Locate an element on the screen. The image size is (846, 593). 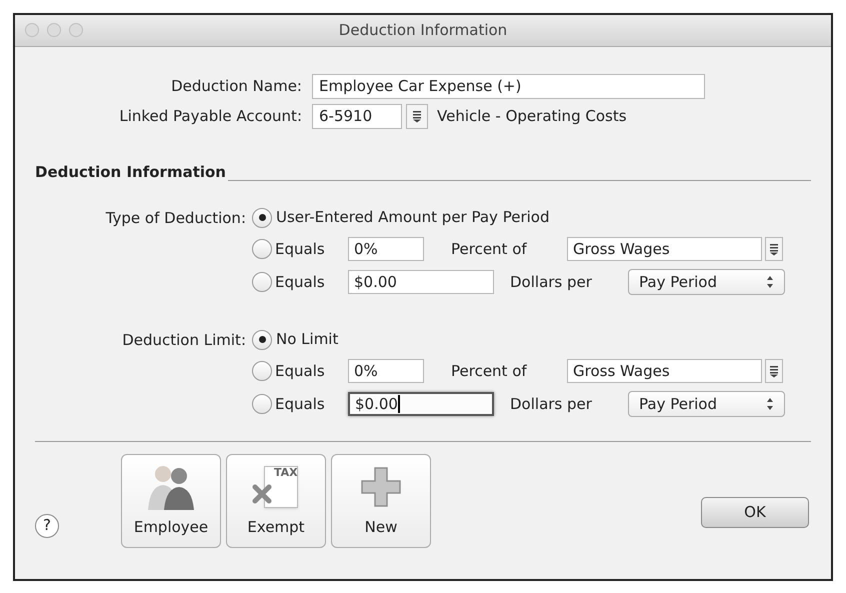
toolbar-button: New is located at coordinates (381, 501).